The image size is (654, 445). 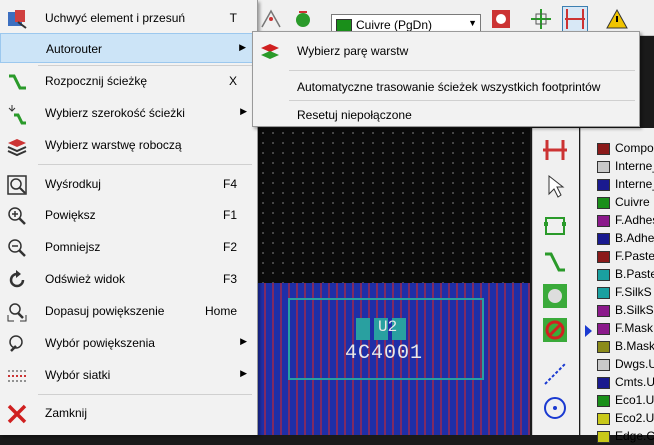 What do you see at coordinates (128, 81) in the screenshot?
I see `menu-item-start-track: Rozpocznij ścieżkę X` at bounding box center [128, 81].